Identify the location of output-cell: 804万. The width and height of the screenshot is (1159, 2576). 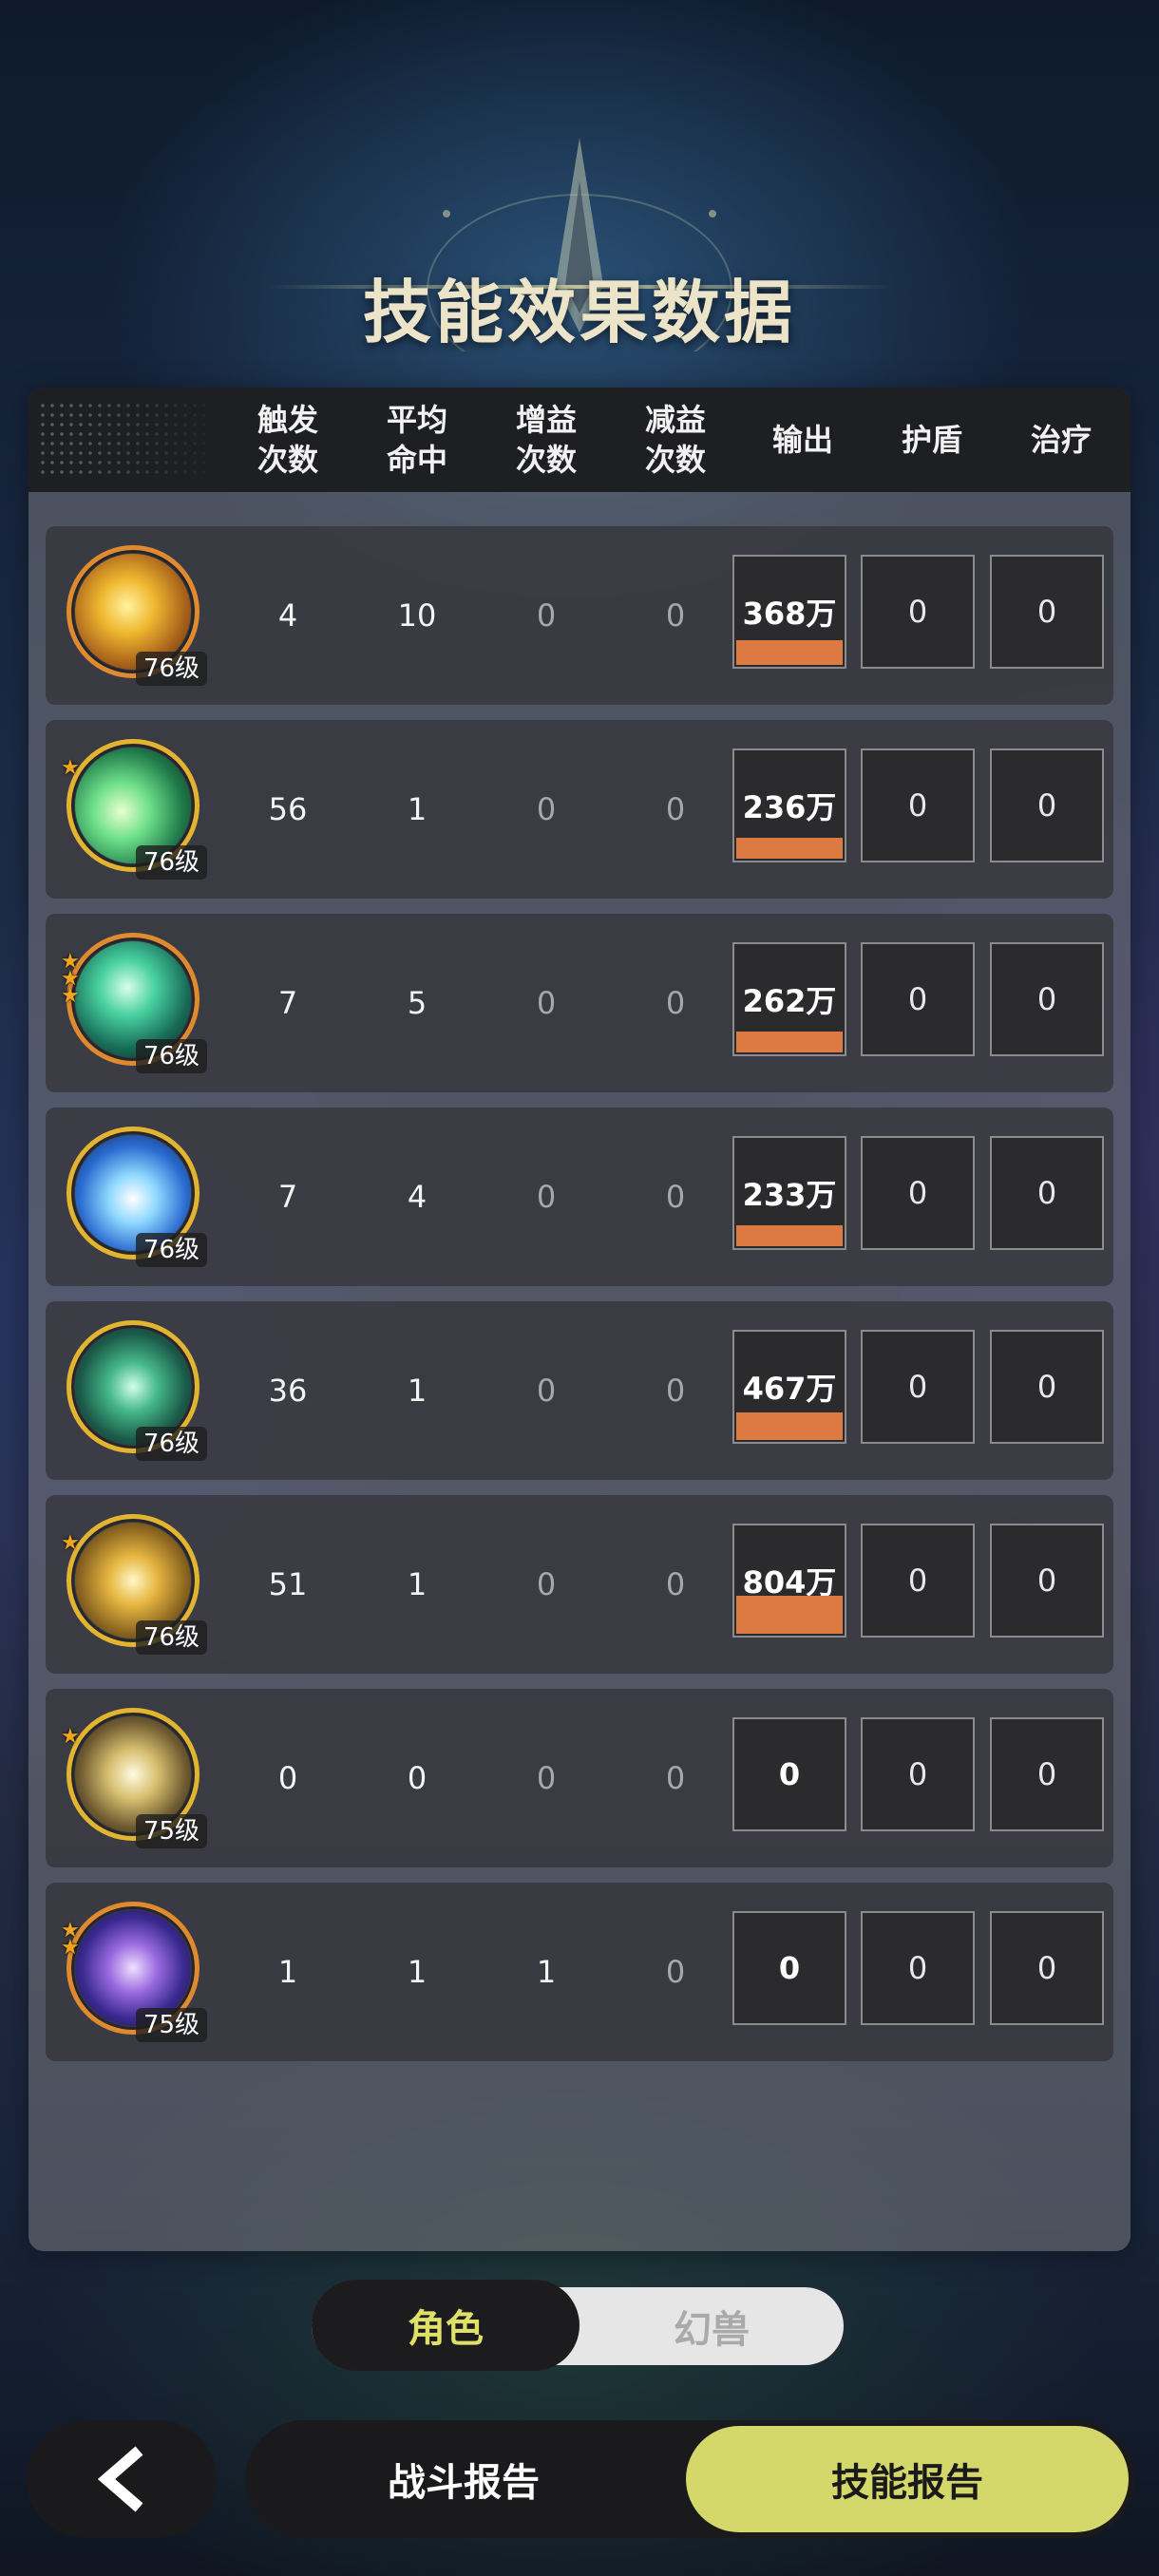
(789, 1581).